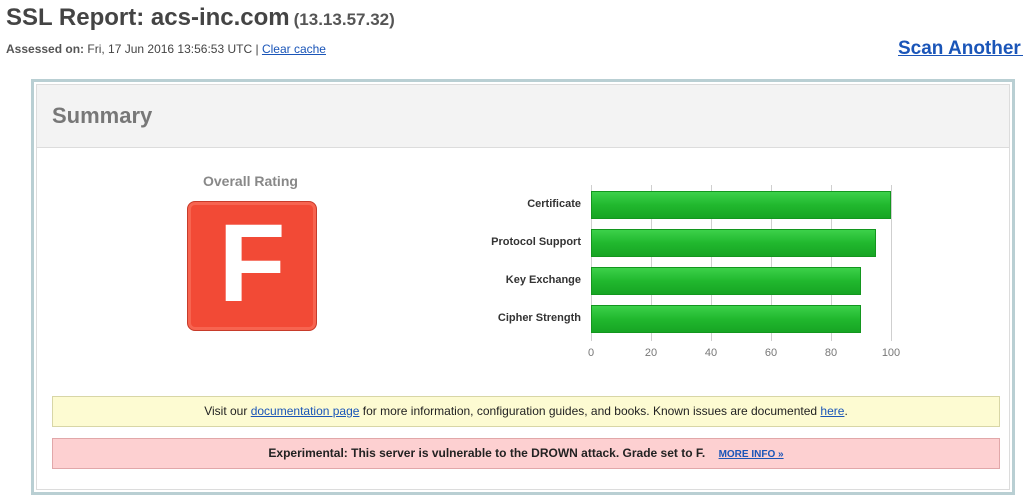  Describe the element at coordinates (539, 318) in the screenshot. I see `bar-label: Cipher Strength` at that location.